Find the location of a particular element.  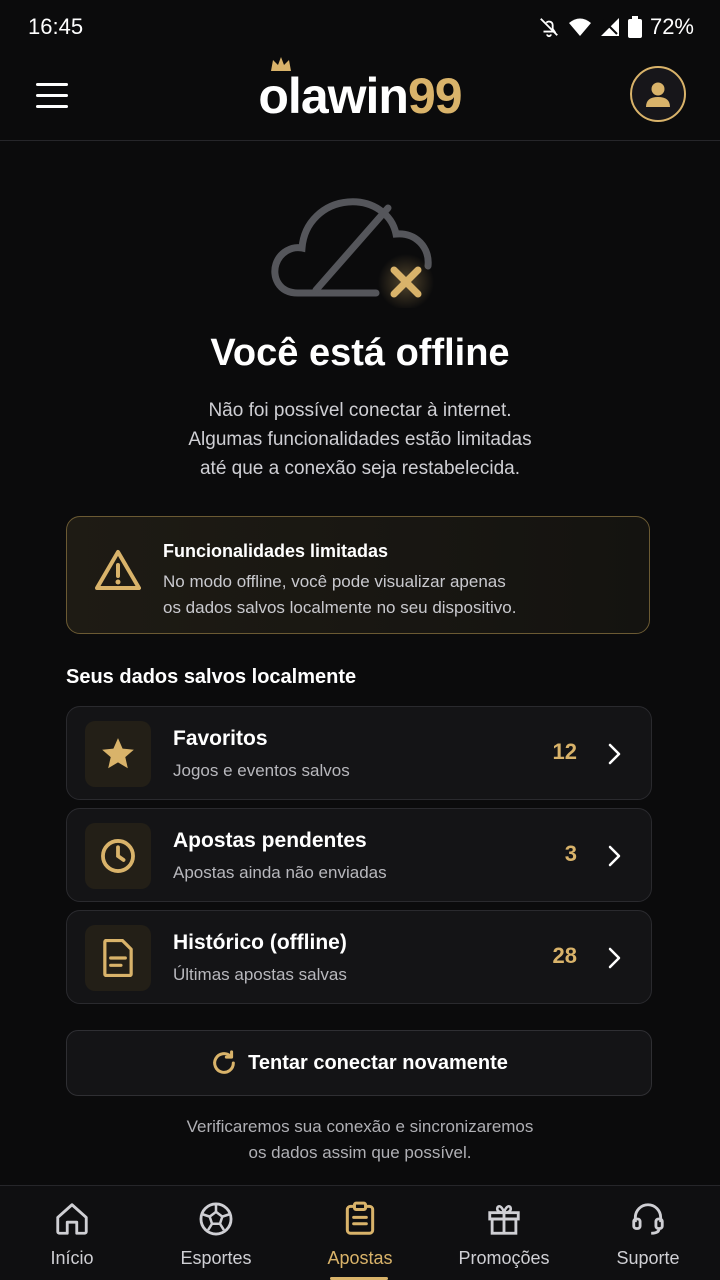

favorites-item: Favoritos Jogos e eventos salvos 12 is located at coordinates (359, 753).